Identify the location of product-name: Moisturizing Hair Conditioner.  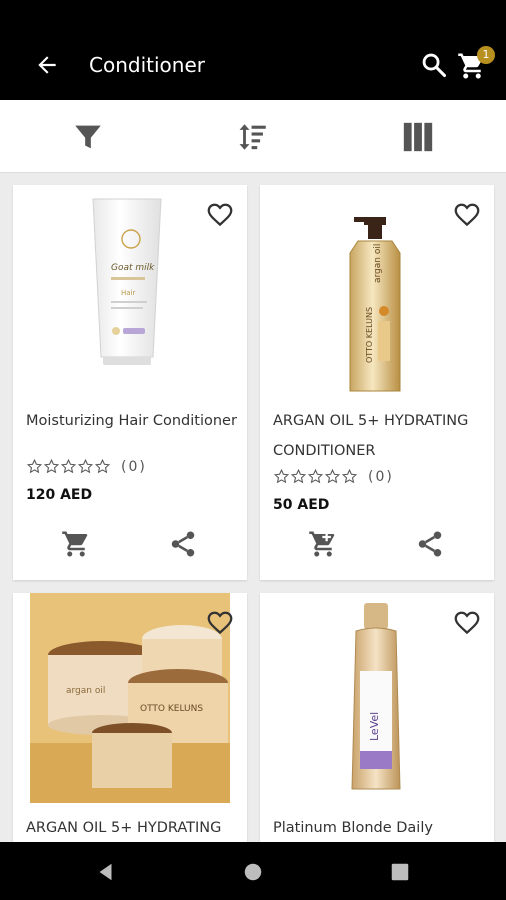
(131, 421).